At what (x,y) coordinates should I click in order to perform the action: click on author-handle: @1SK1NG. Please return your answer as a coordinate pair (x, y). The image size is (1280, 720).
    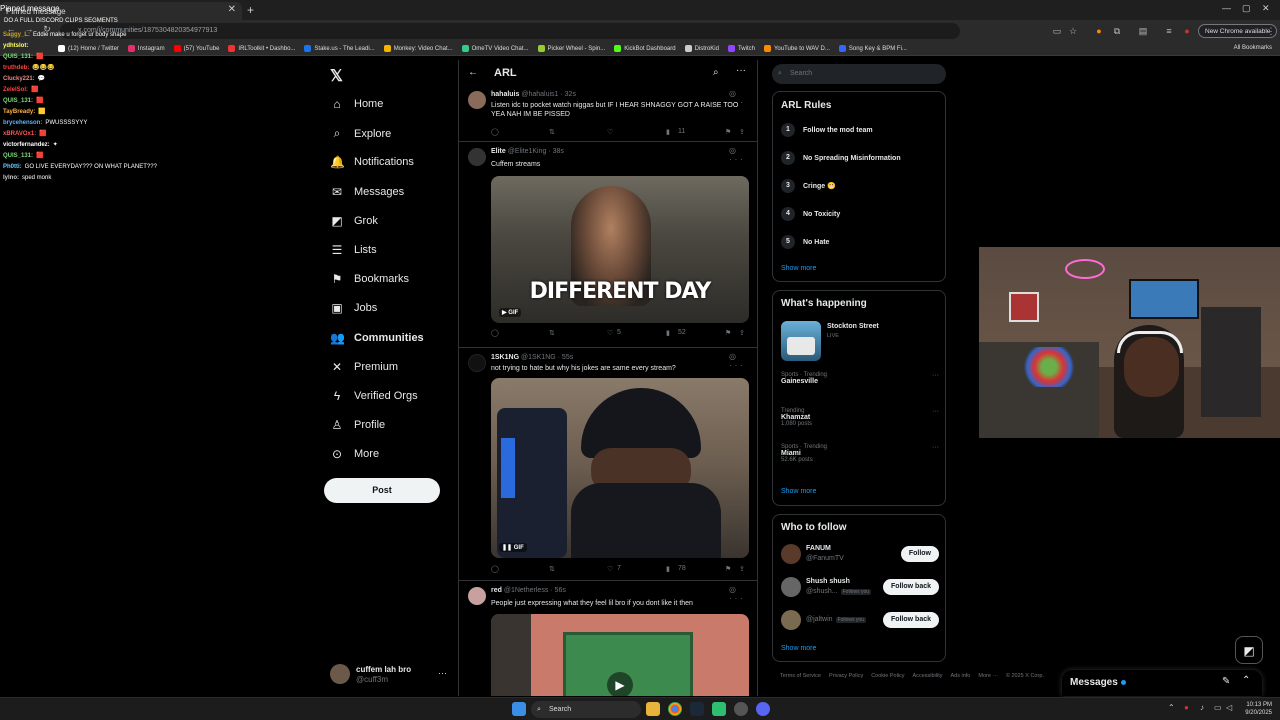
    Looking at the image, I should click on (538, 357).